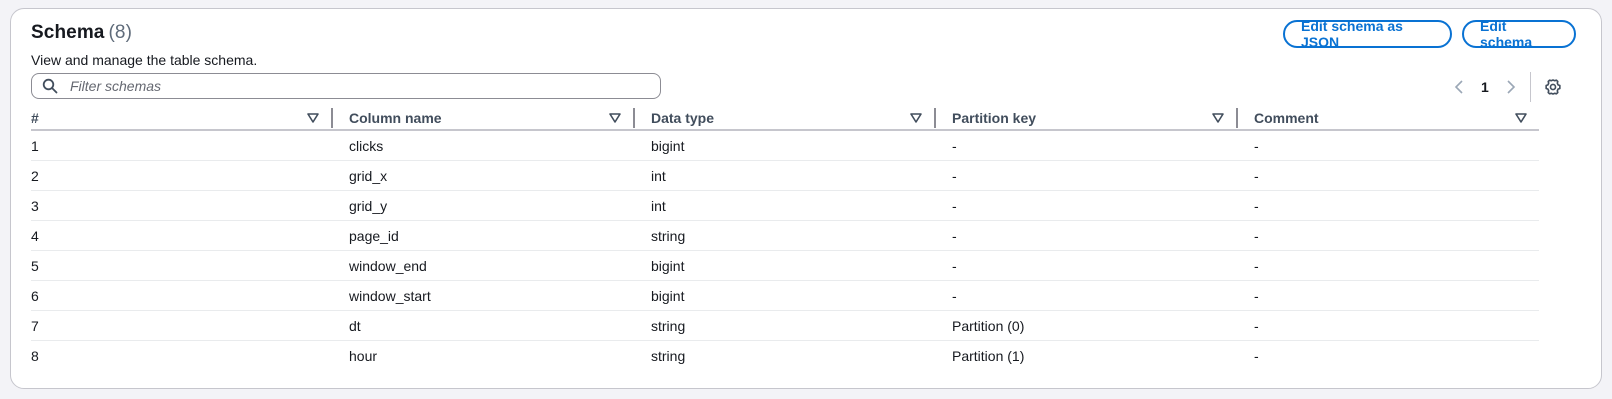 Image resolution: width=1612 pixels, height=399 pixels. Describe the element at coordinates (988, 355) in the screenshot. I see `cell-partition-key: Partition (1)` at that location.